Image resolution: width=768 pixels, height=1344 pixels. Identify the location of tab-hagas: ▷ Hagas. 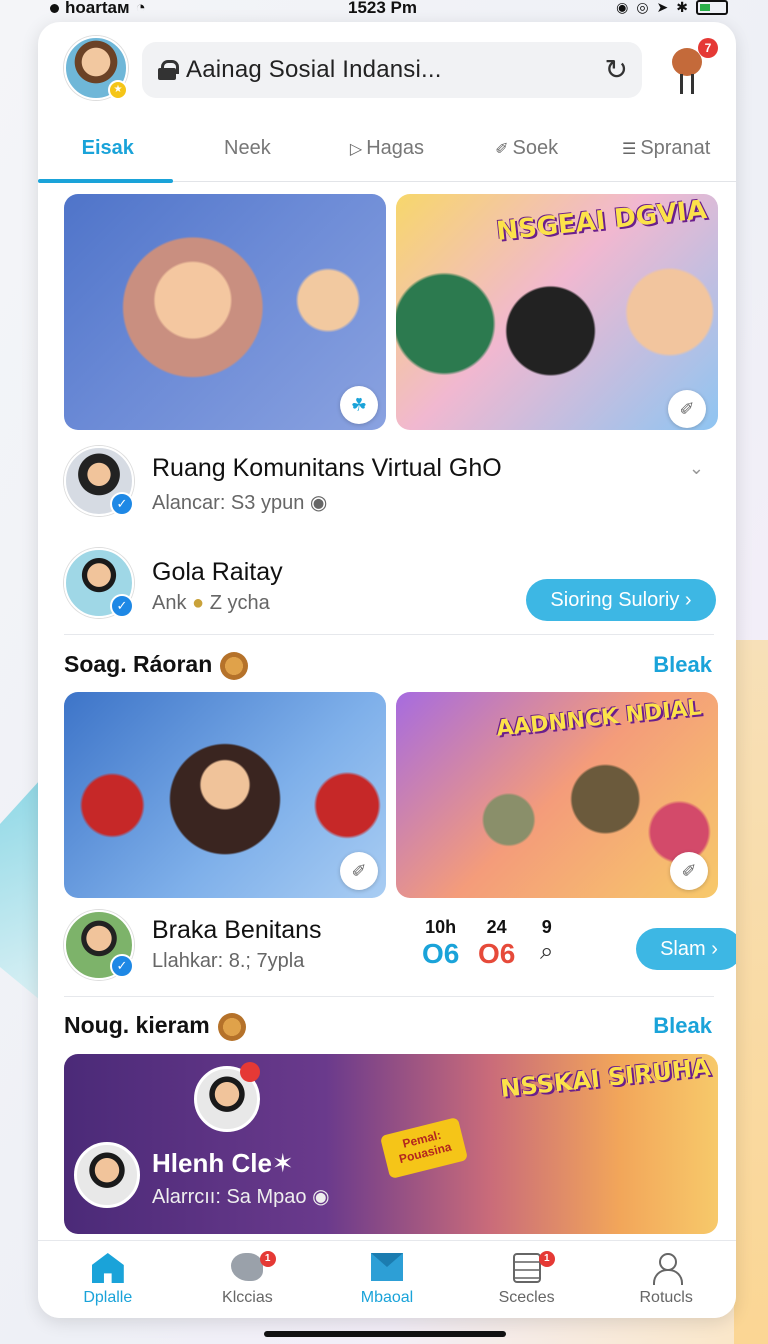
(387, 153).